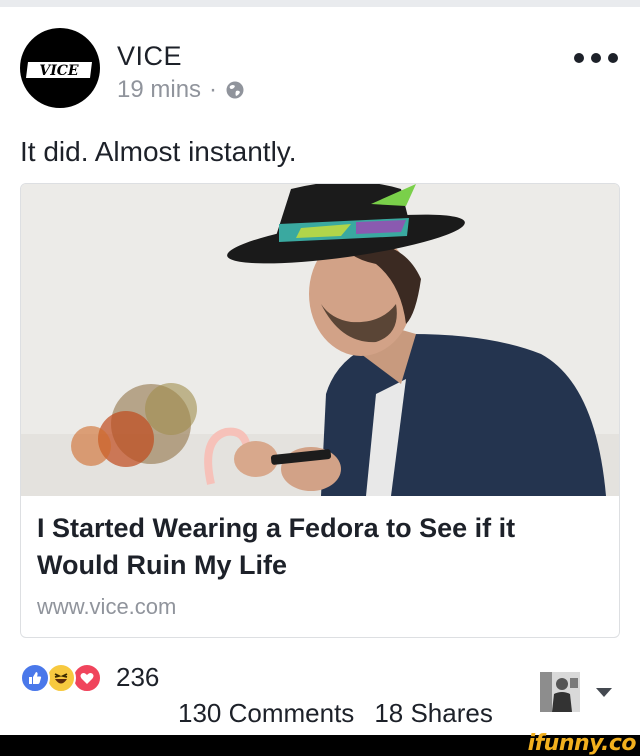 The image size is (640, 756). I want to click on page-avatar: VICE, so click(60, 68).